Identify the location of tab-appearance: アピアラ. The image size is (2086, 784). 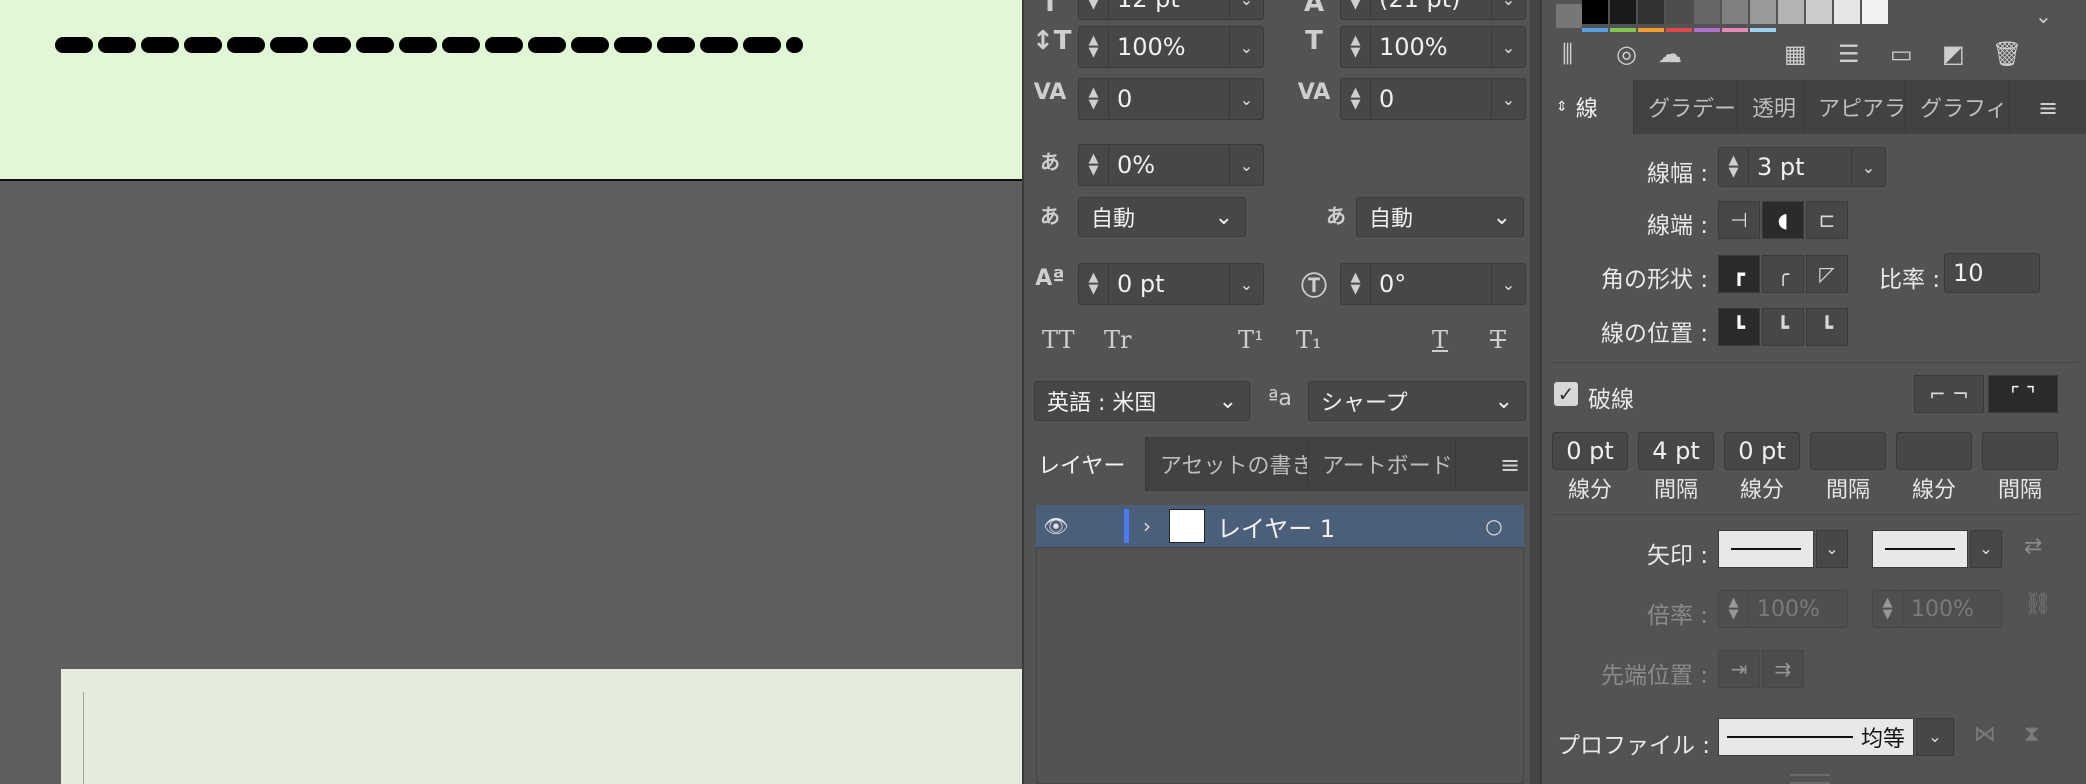
(1855, 107).